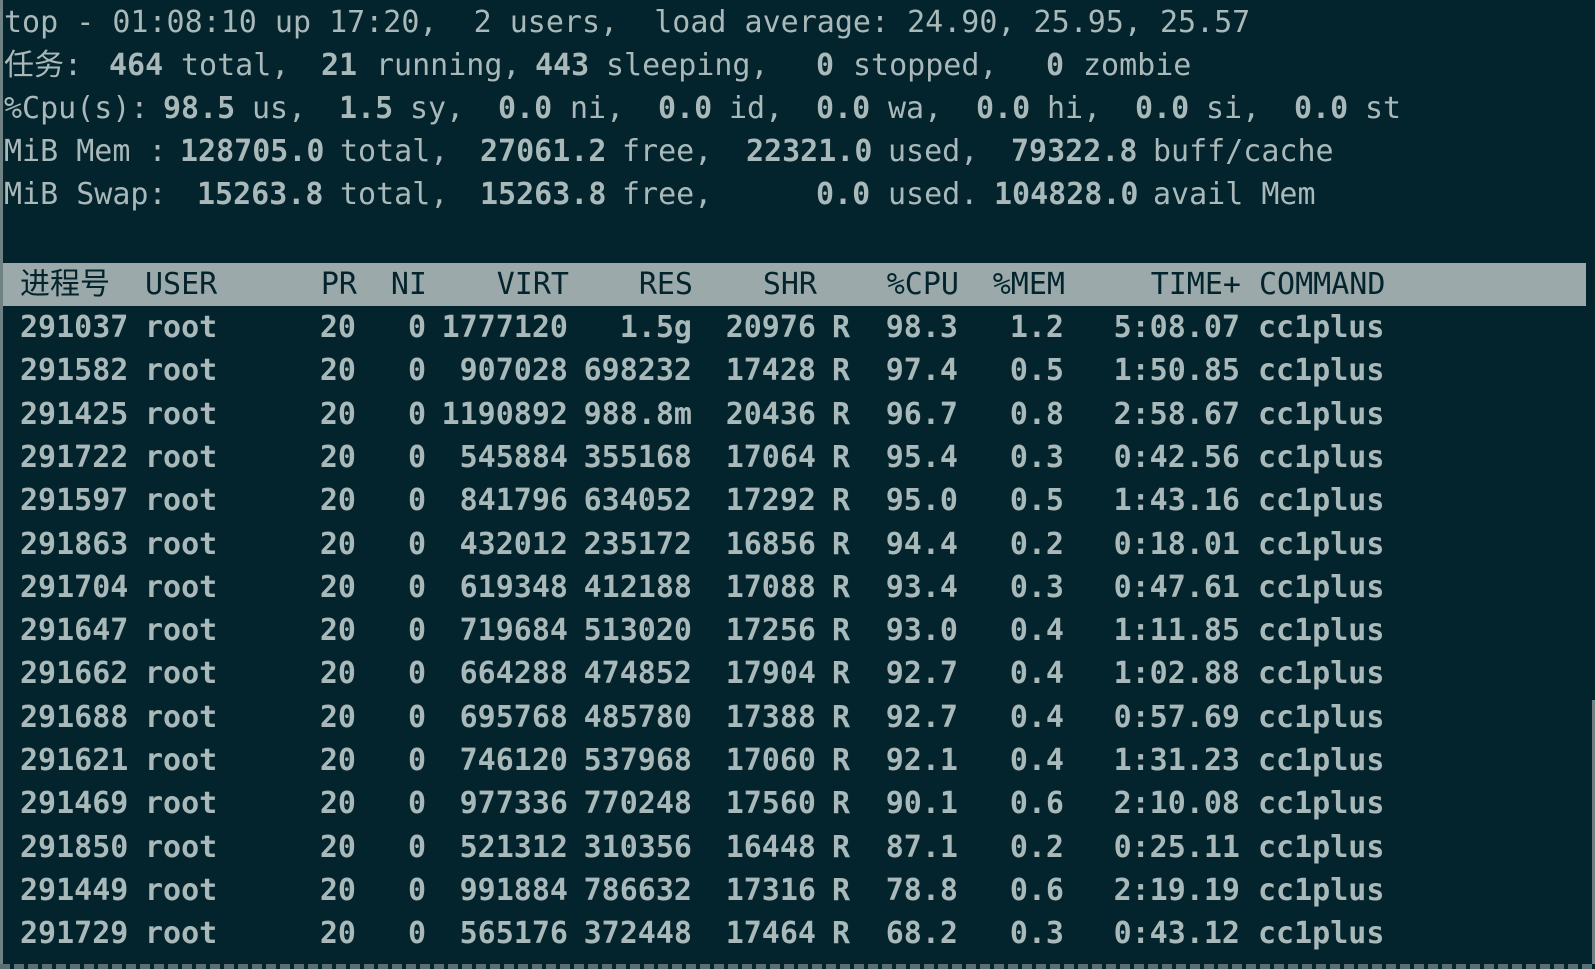 The image size is (1595, 969). I want to click on process-pid: 291449, so click(74, 890).